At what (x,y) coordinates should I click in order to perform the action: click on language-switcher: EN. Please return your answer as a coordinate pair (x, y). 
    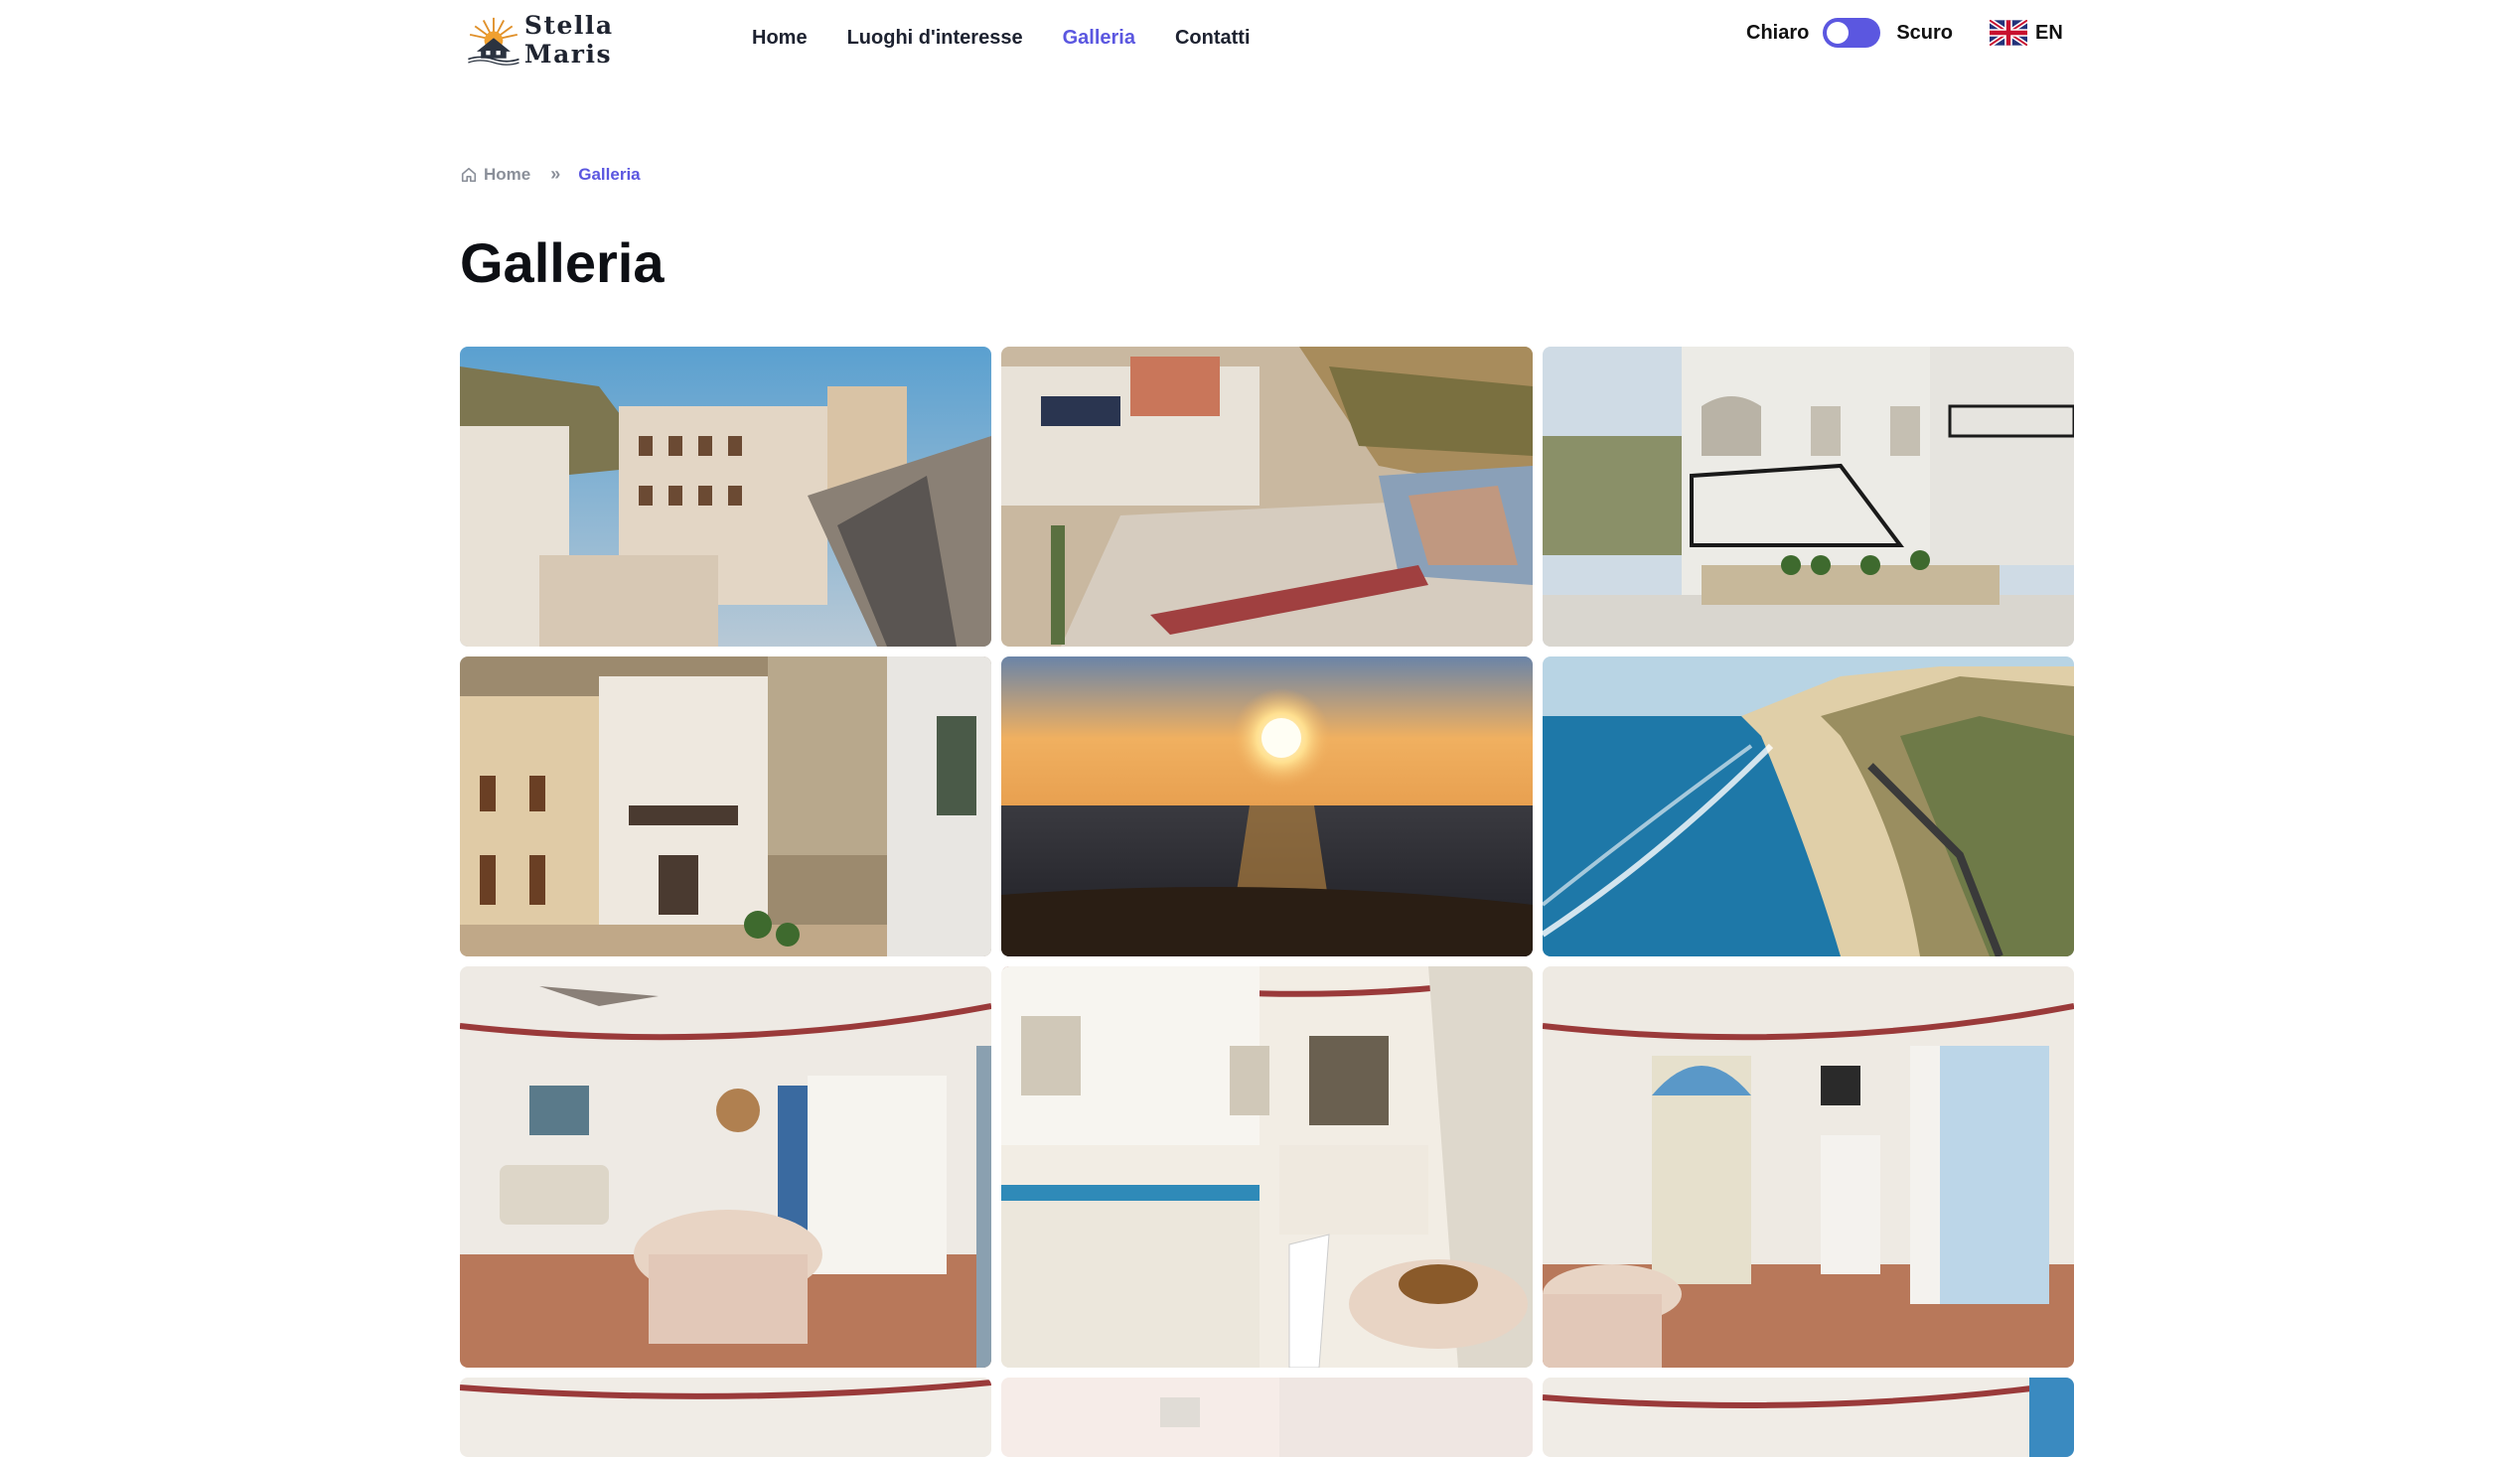
    Looking at the image, I should click on (2026, 33).